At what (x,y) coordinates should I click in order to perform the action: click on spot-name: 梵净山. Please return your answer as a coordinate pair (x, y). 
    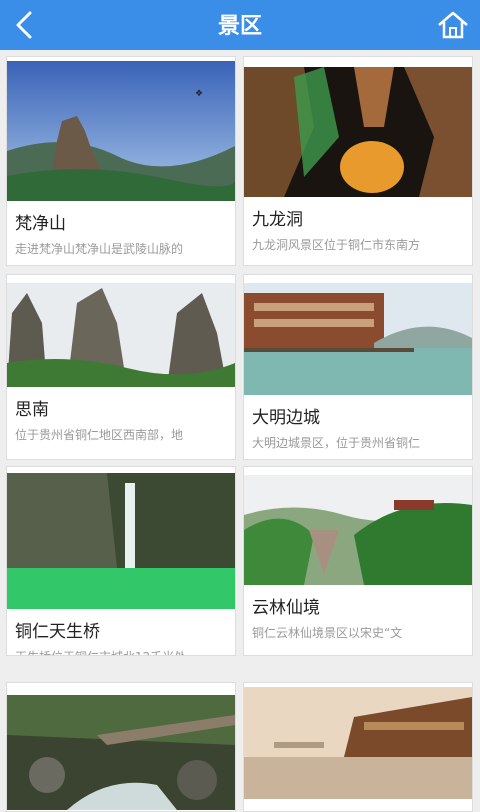
    Looking at the image, I should click on (40, 224).